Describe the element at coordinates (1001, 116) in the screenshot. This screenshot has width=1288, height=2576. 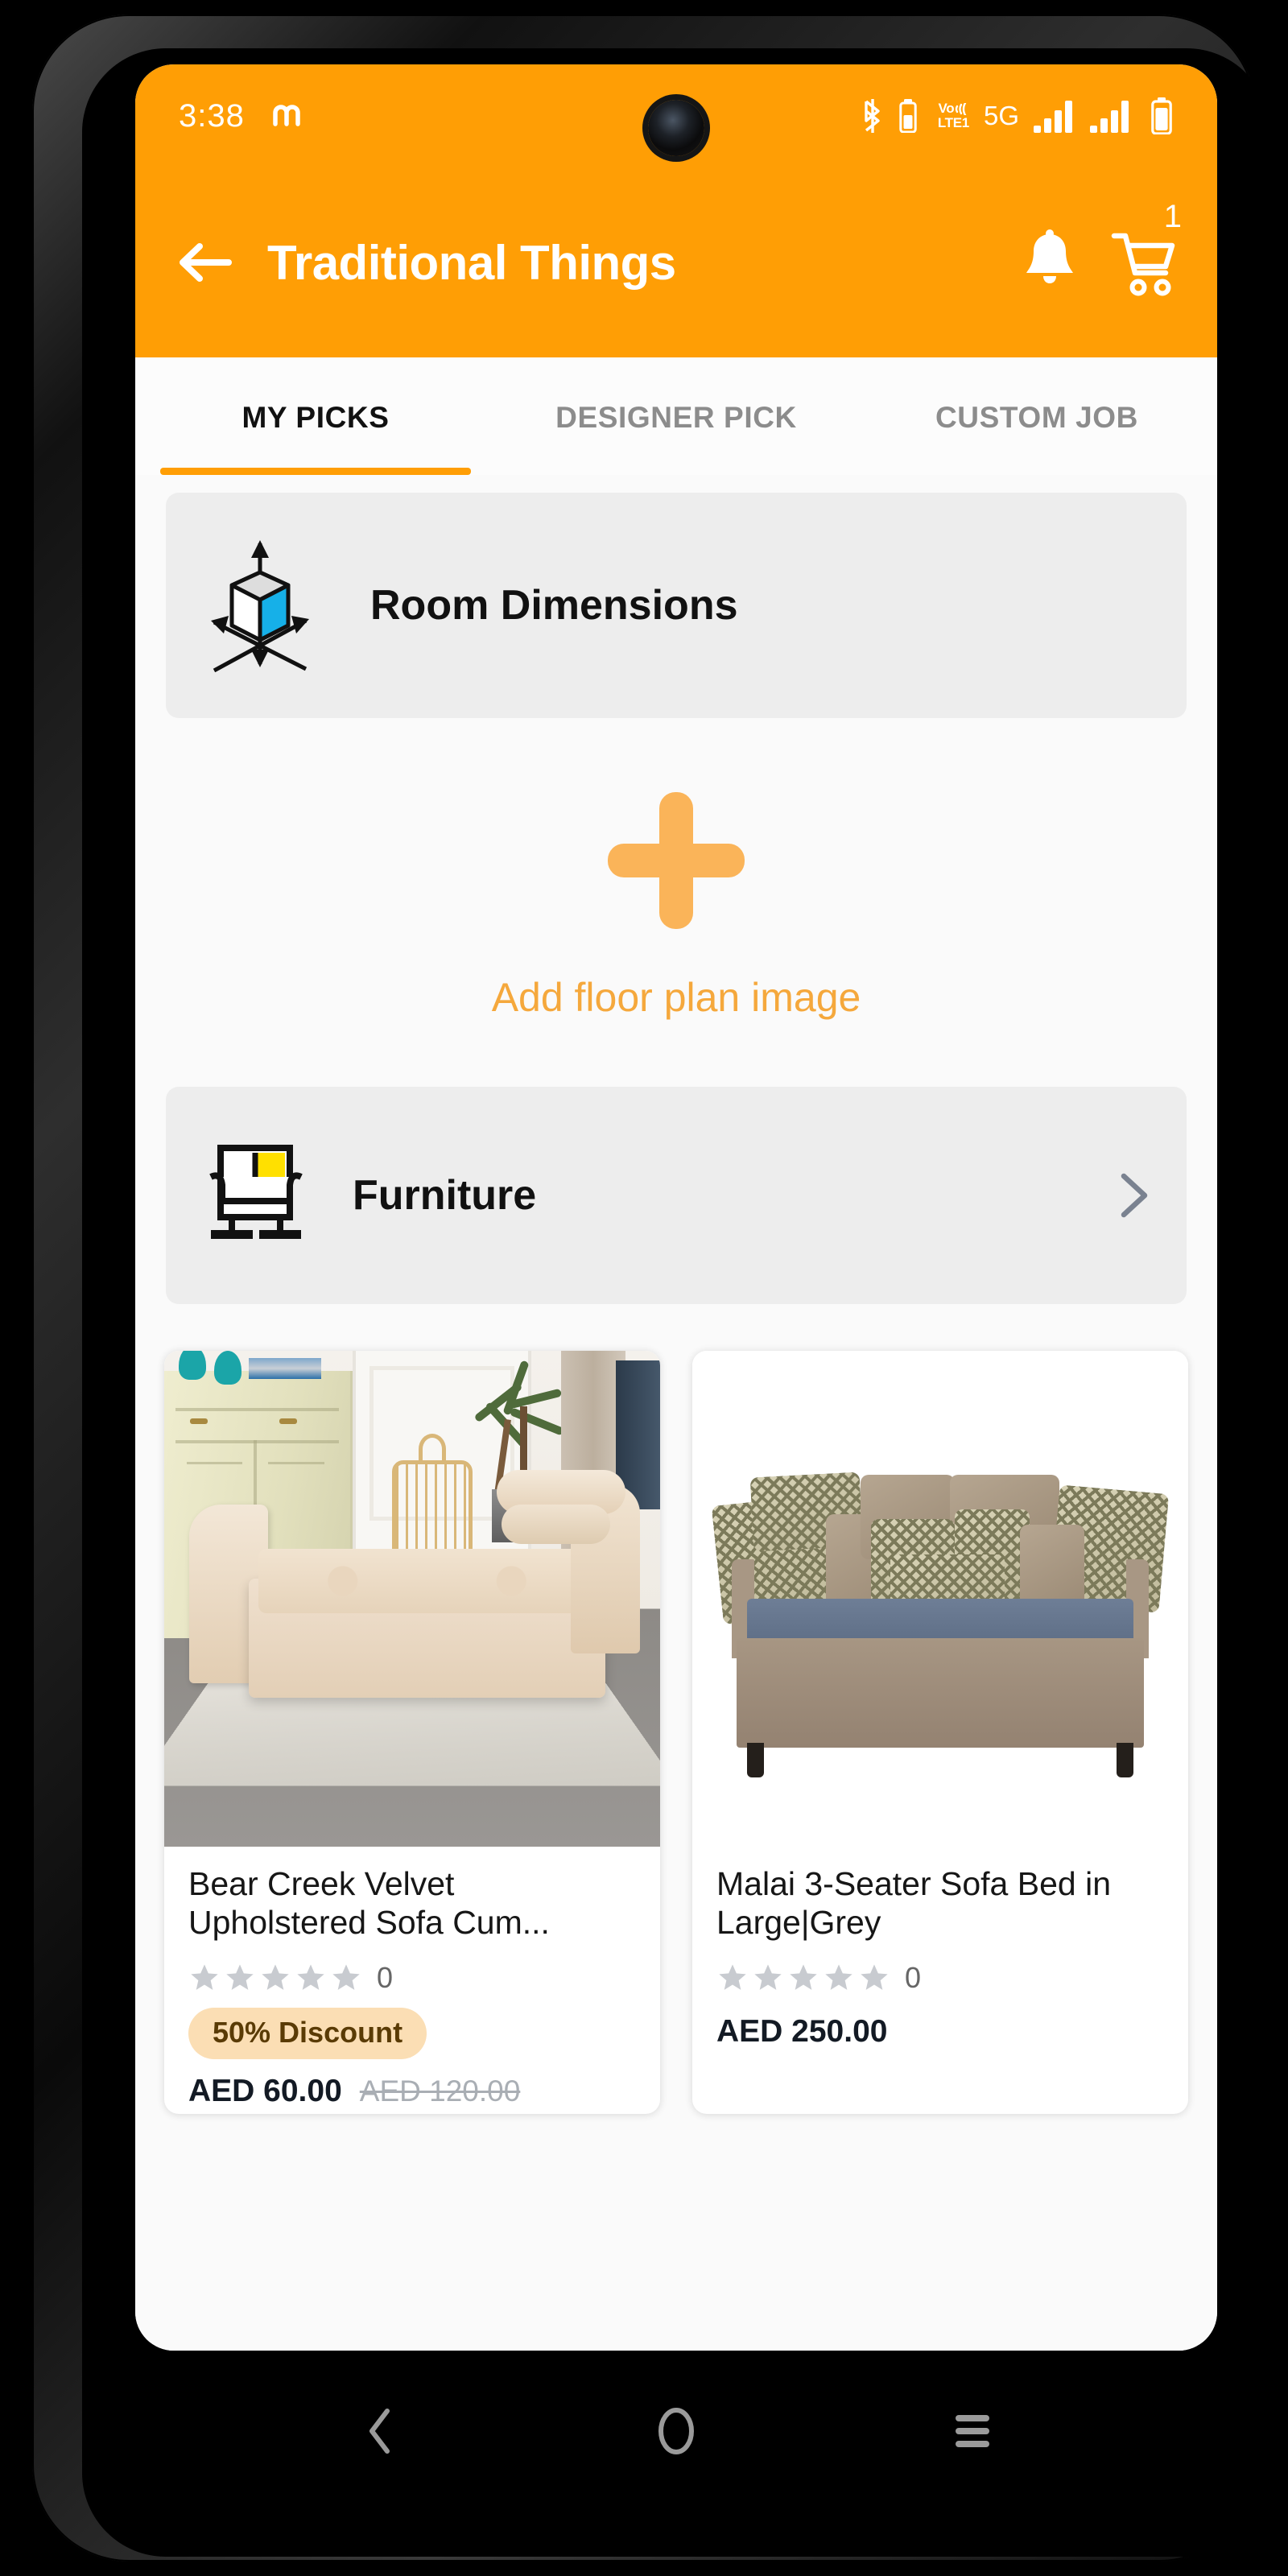
I see `5g-icon: 5G` at that location.